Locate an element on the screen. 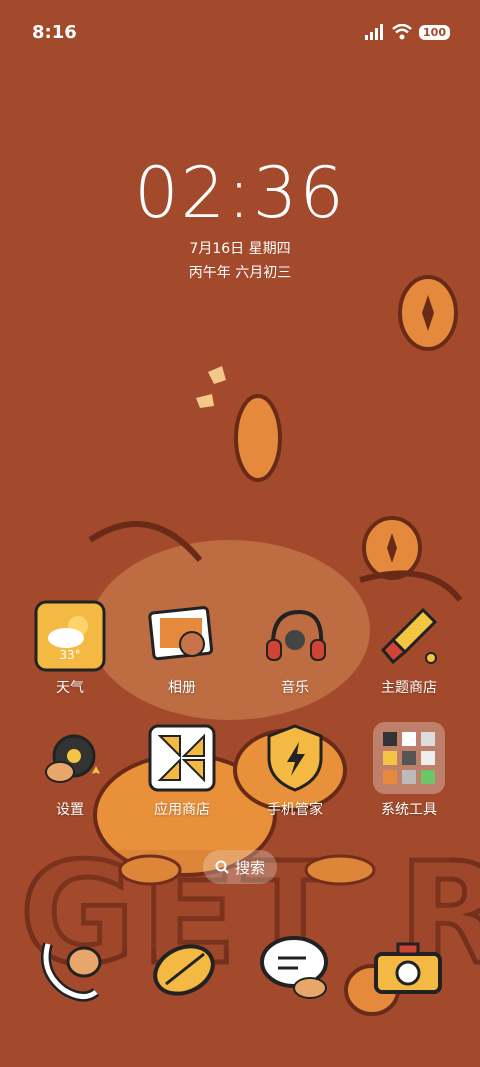  app-gallery: 相册 is located at coordinates (182, 648).